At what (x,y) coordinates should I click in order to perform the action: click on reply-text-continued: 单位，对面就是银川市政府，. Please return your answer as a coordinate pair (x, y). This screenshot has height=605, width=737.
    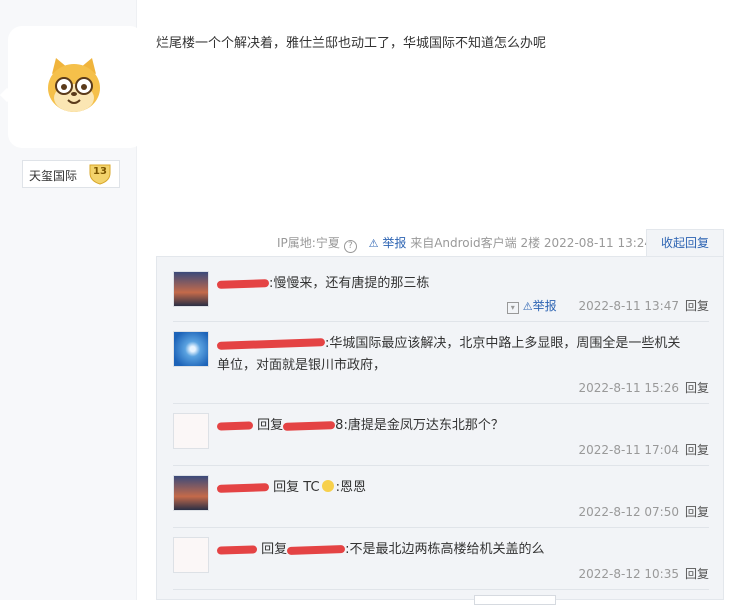
    Looking at the image, I should click on (302, 365).